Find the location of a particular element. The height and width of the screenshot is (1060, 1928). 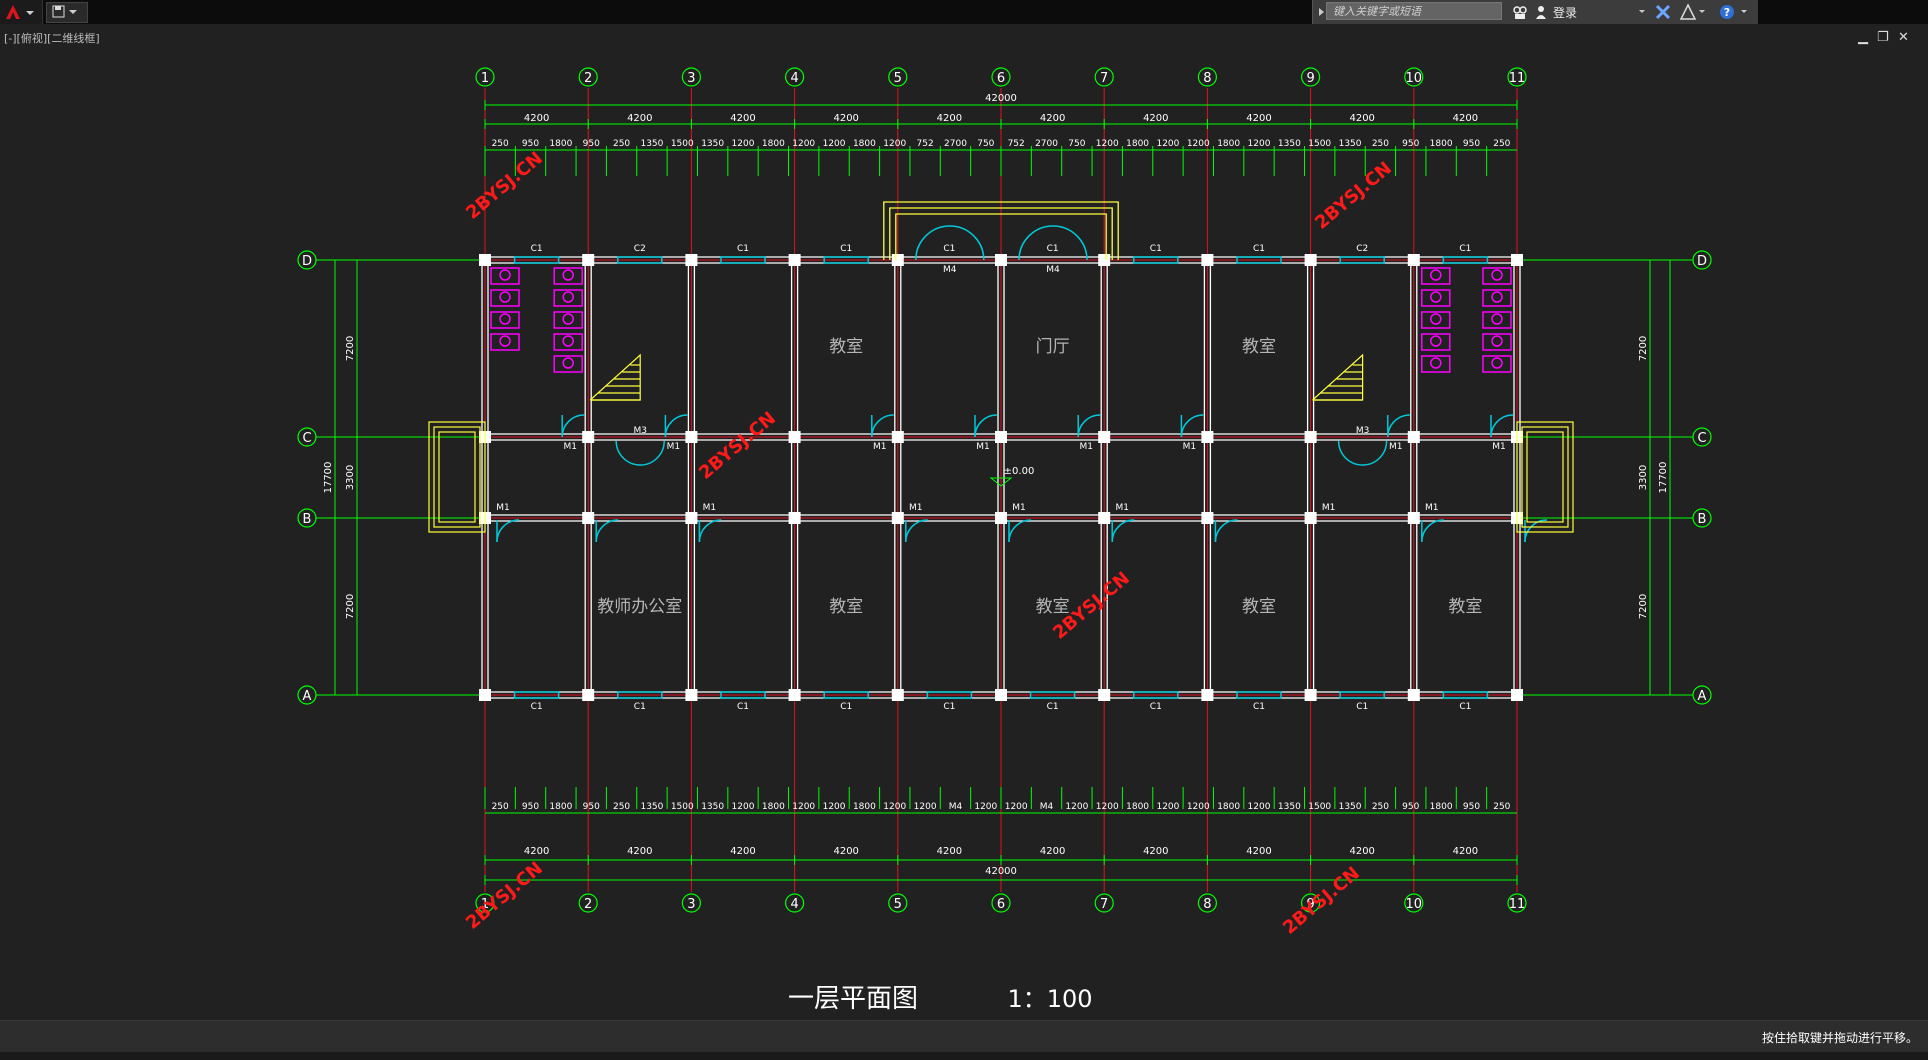

room-label: 教师办公室 is located at coordinates (639, 607).